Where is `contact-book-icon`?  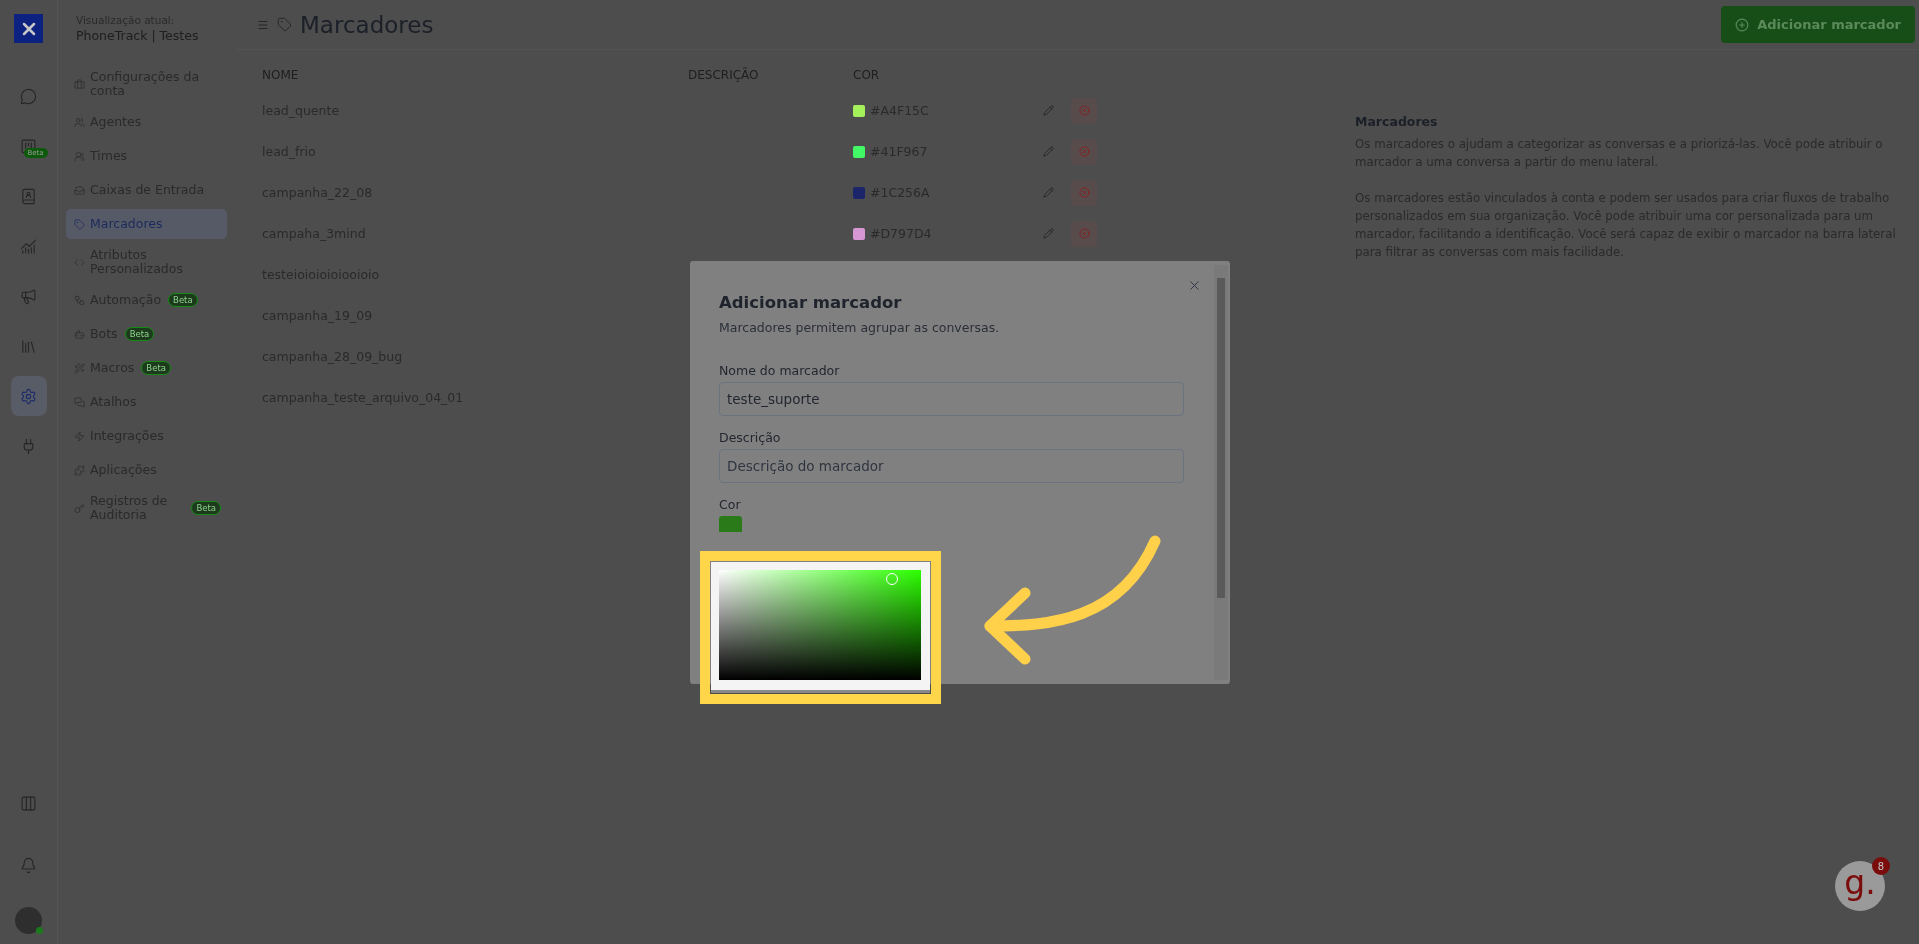 contact-book-icon is located at coordinates (28, 196).